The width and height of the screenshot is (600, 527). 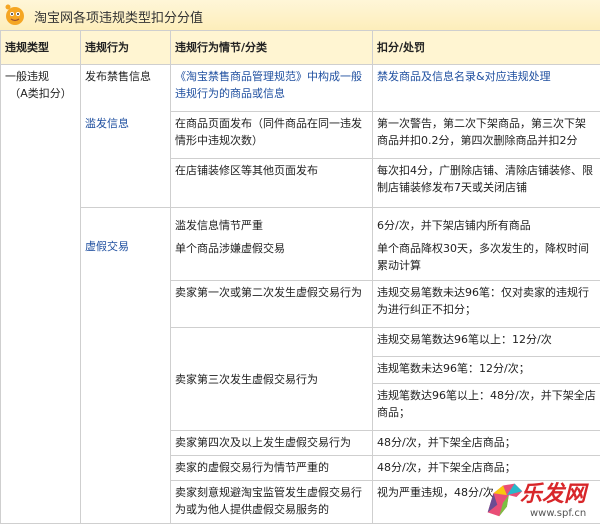 I want to click on violation-type-cell: 一般违规 （A类扣分）, so click(x=40, y=294).